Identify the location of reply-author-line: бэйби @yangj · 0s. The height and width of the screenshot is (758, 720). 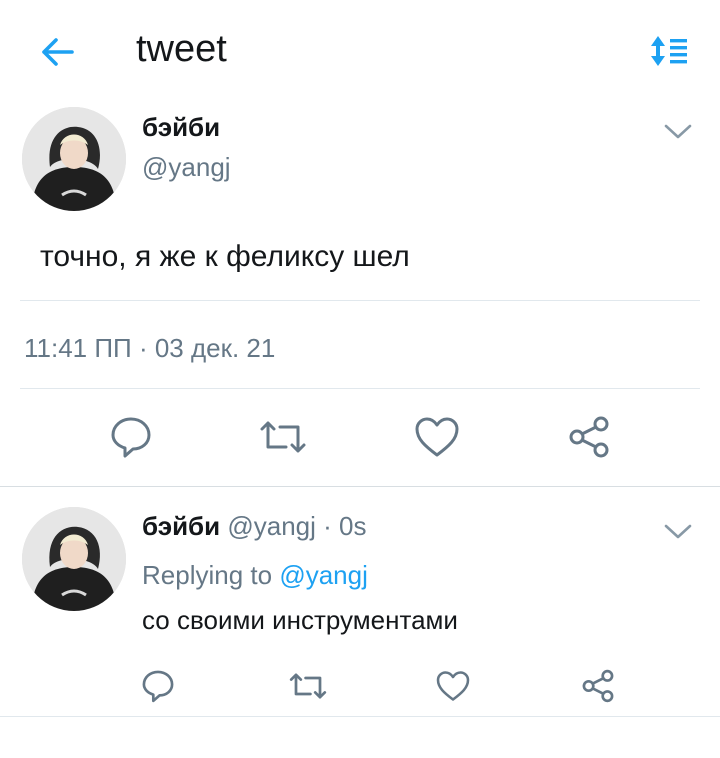
(254, 526).